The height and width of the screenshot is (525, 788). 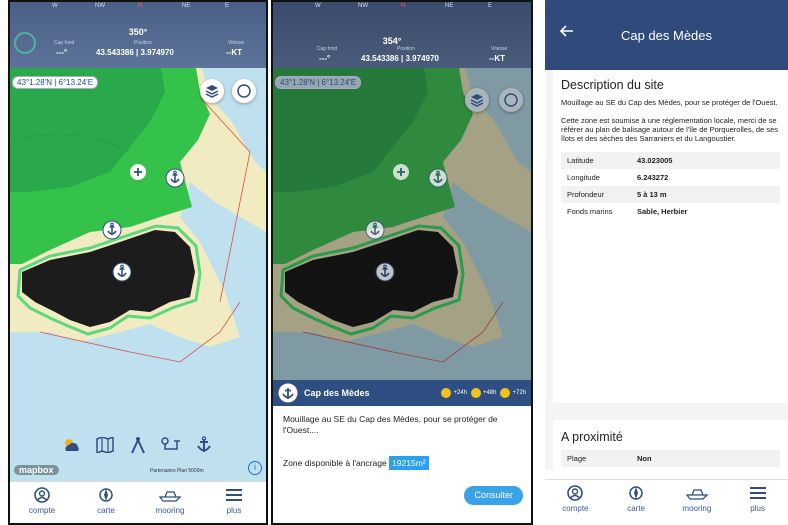 What do you see at coordinates (583, 177) in the screenshot?
I see `fact-label: Longitude` at bounding box center [583, 177].